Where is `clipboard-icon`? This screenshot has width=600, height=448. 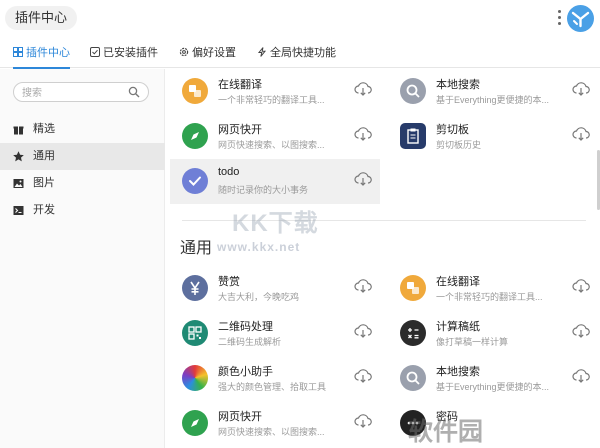 clipboard-icon is located at coordinates (413, 136).